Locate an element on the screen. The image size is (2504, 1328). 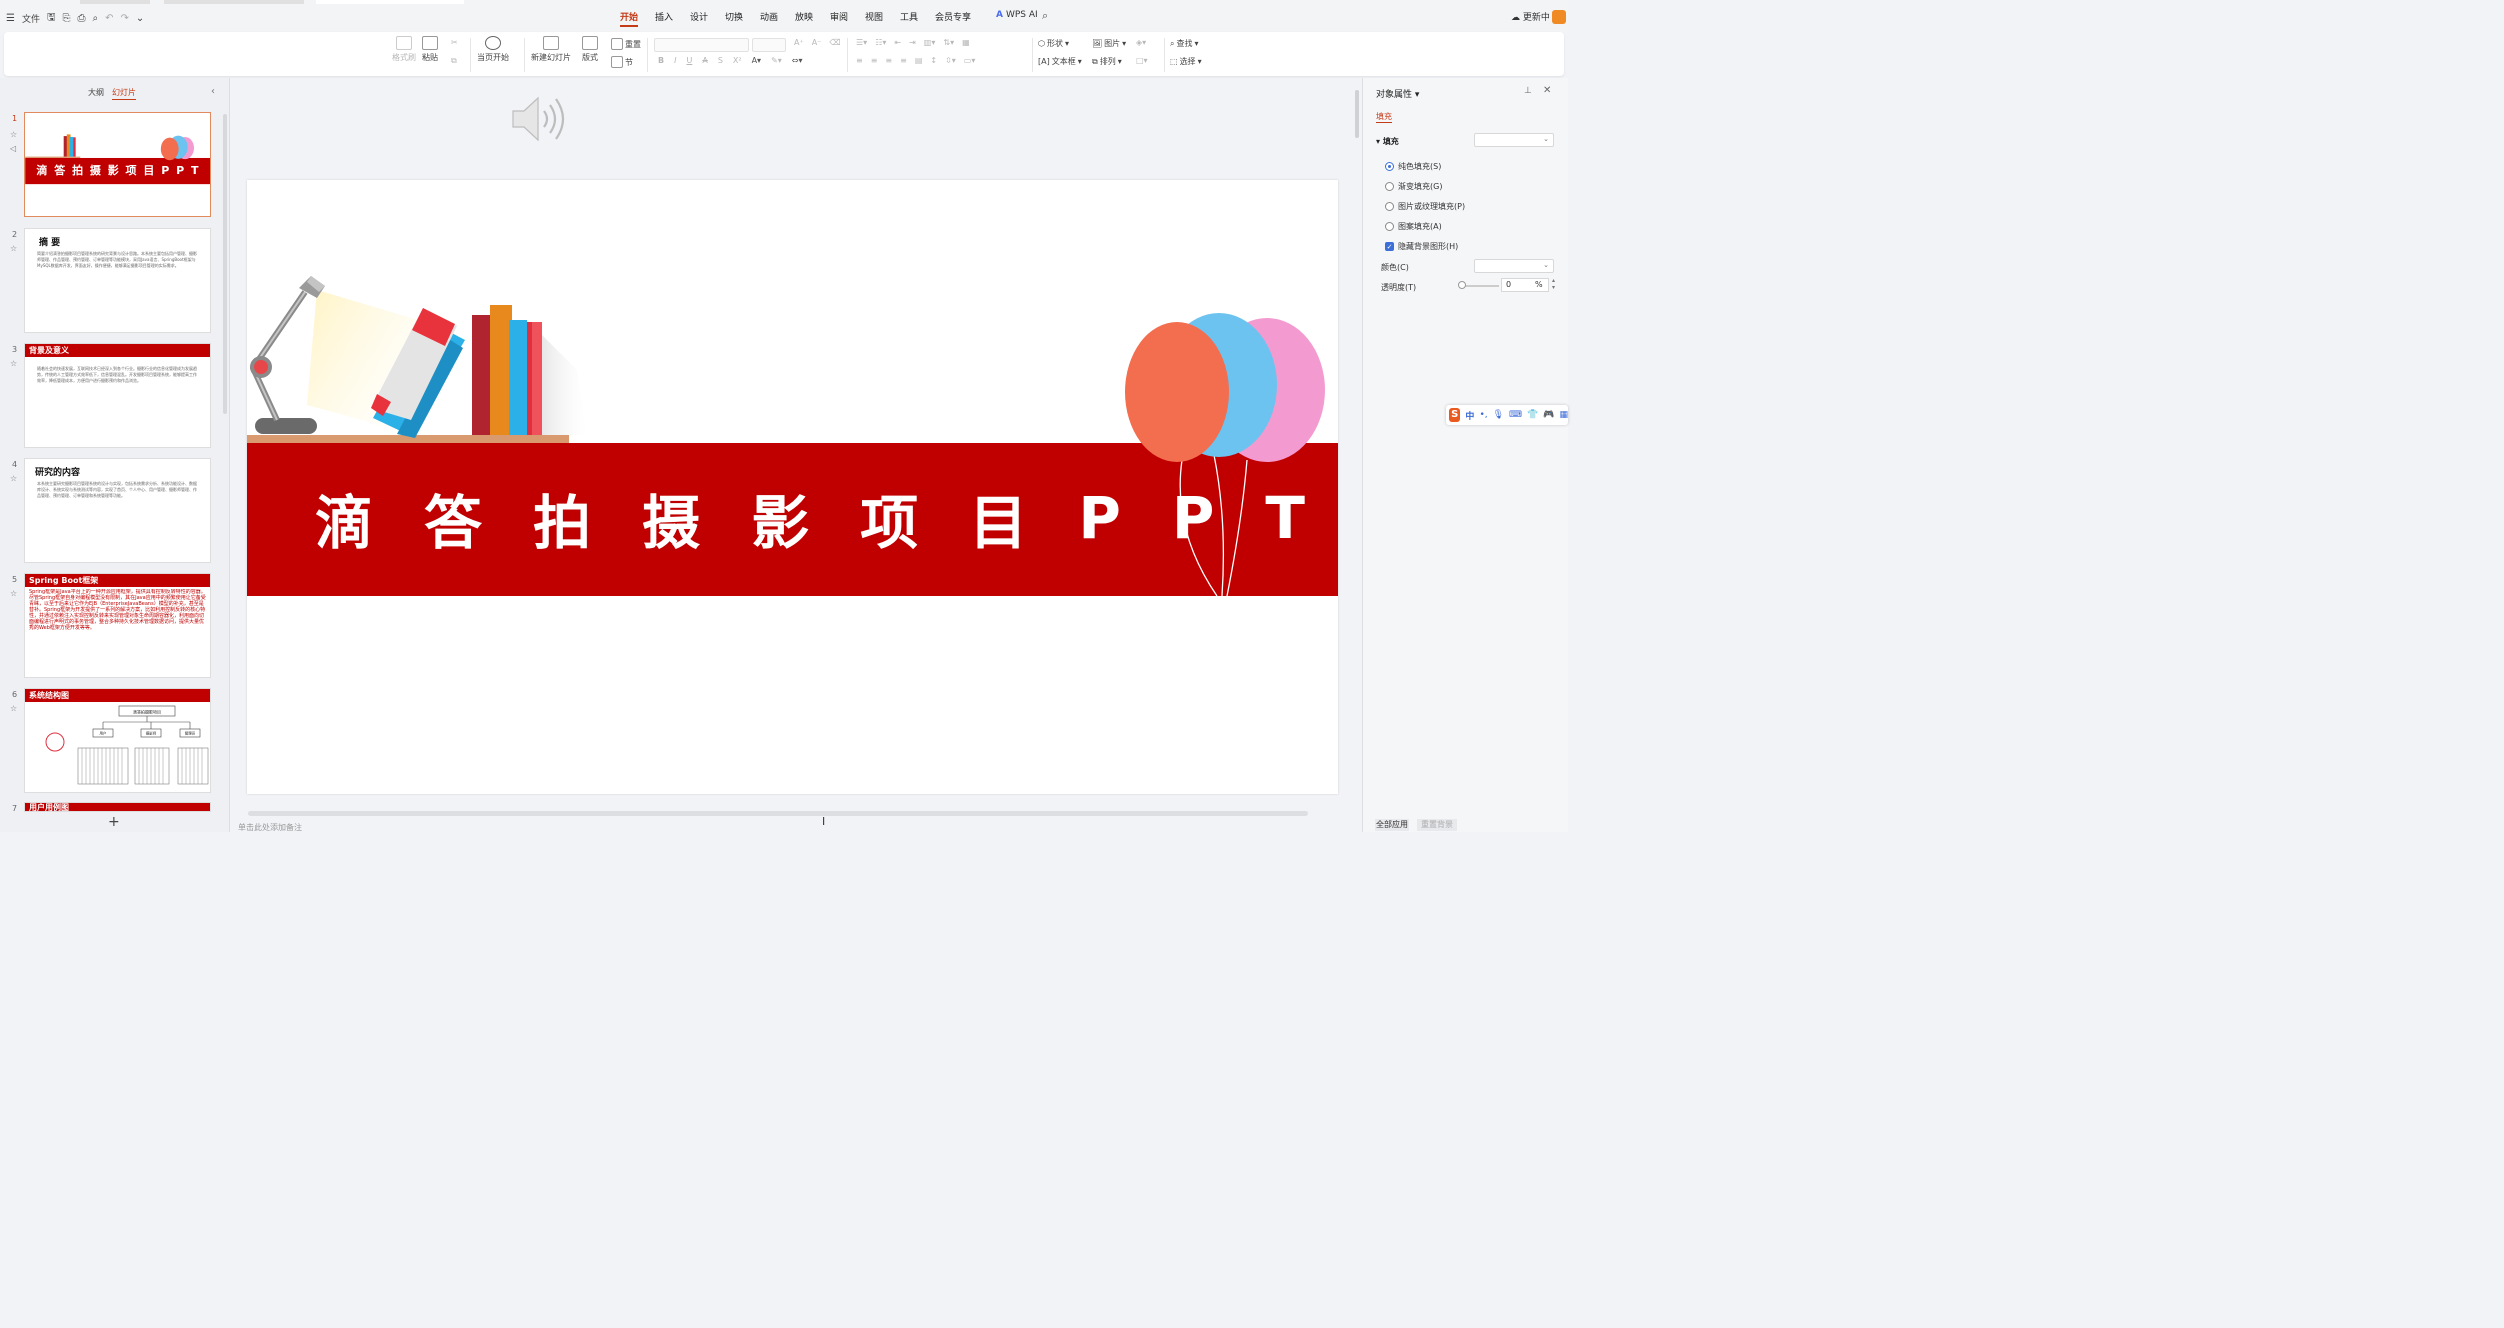
paste-button: 粘贴 is located at coordinates (430, 49).